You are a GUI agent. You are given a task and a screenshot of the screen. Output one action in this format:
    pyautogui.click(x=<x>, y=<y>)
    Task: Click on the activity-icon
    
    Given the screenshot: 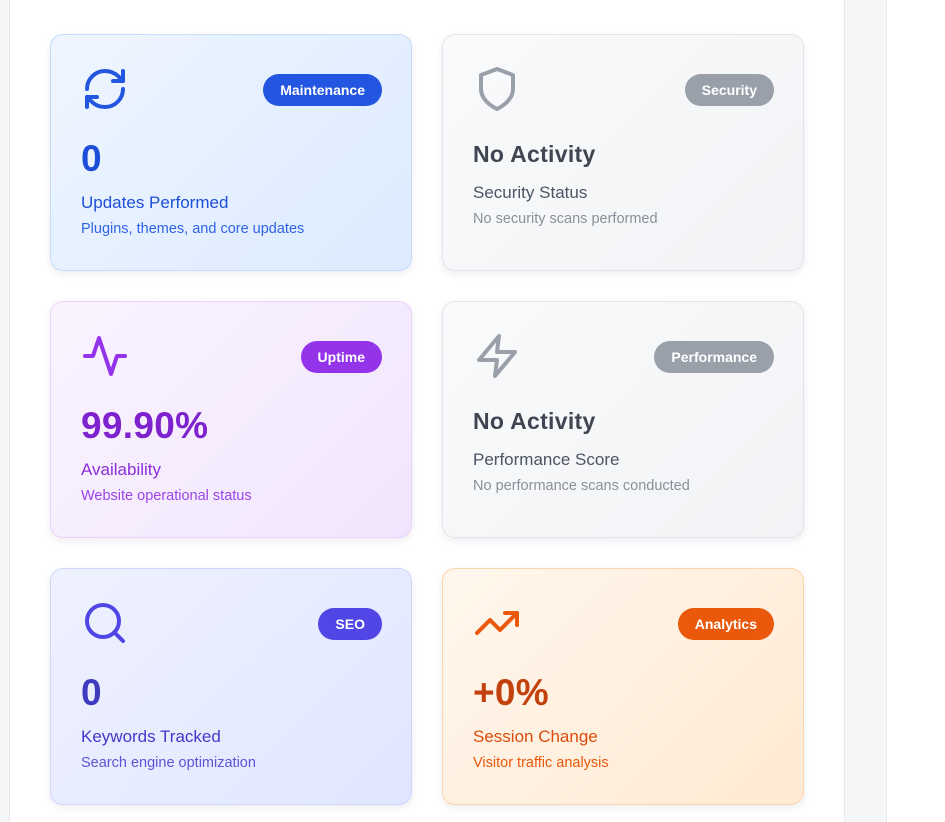 What is the action you would take?
    pyautogui.click(x=105, y=356)
    